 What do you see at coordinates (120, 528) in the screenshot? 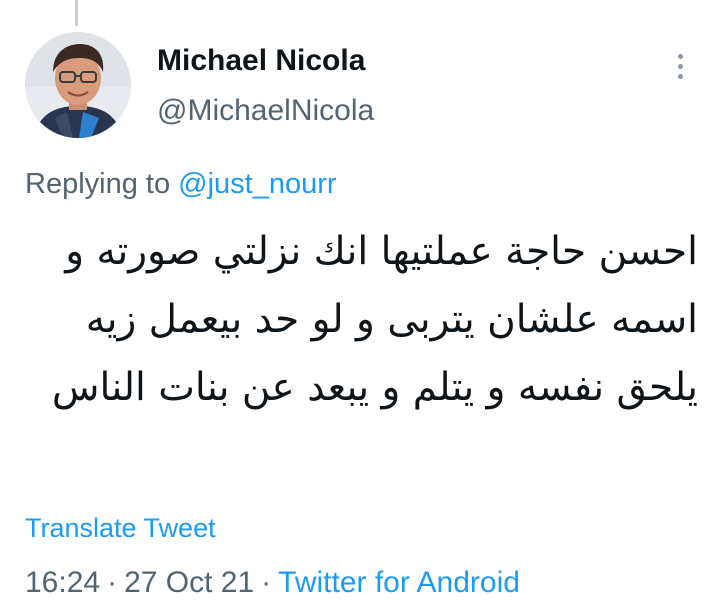
I see `translate-tweet-link: Translate Tweet` at bounding box center [120, 528].